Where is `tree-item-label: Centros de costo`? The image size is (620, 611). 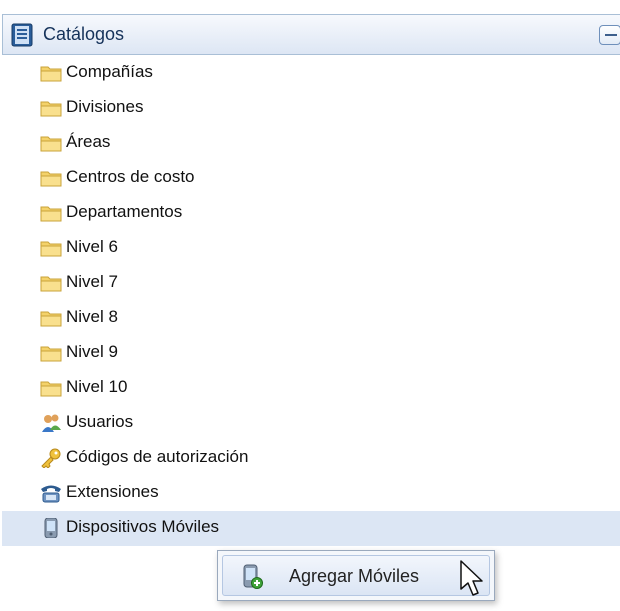
tree-item-label: Centros de costo is located at coordinates (130, 176).